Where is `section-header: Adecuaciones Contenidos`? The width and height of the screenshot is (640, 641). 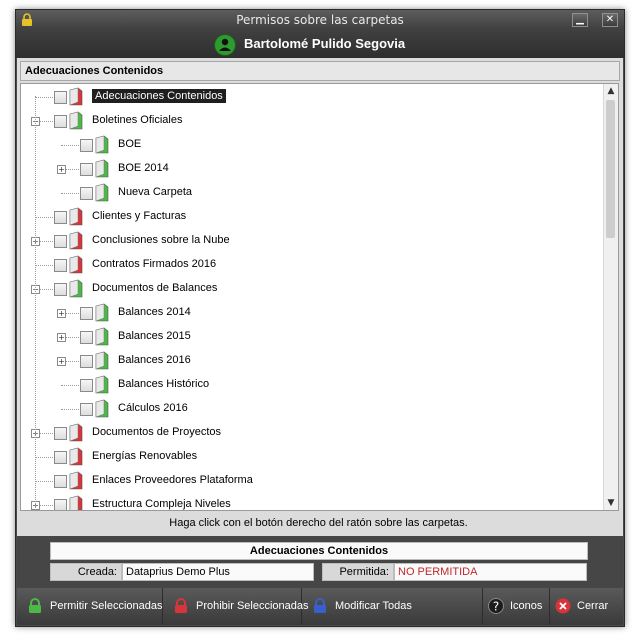
section-header: Adecuaciones Contenidos is located at coordinates (320, 71).